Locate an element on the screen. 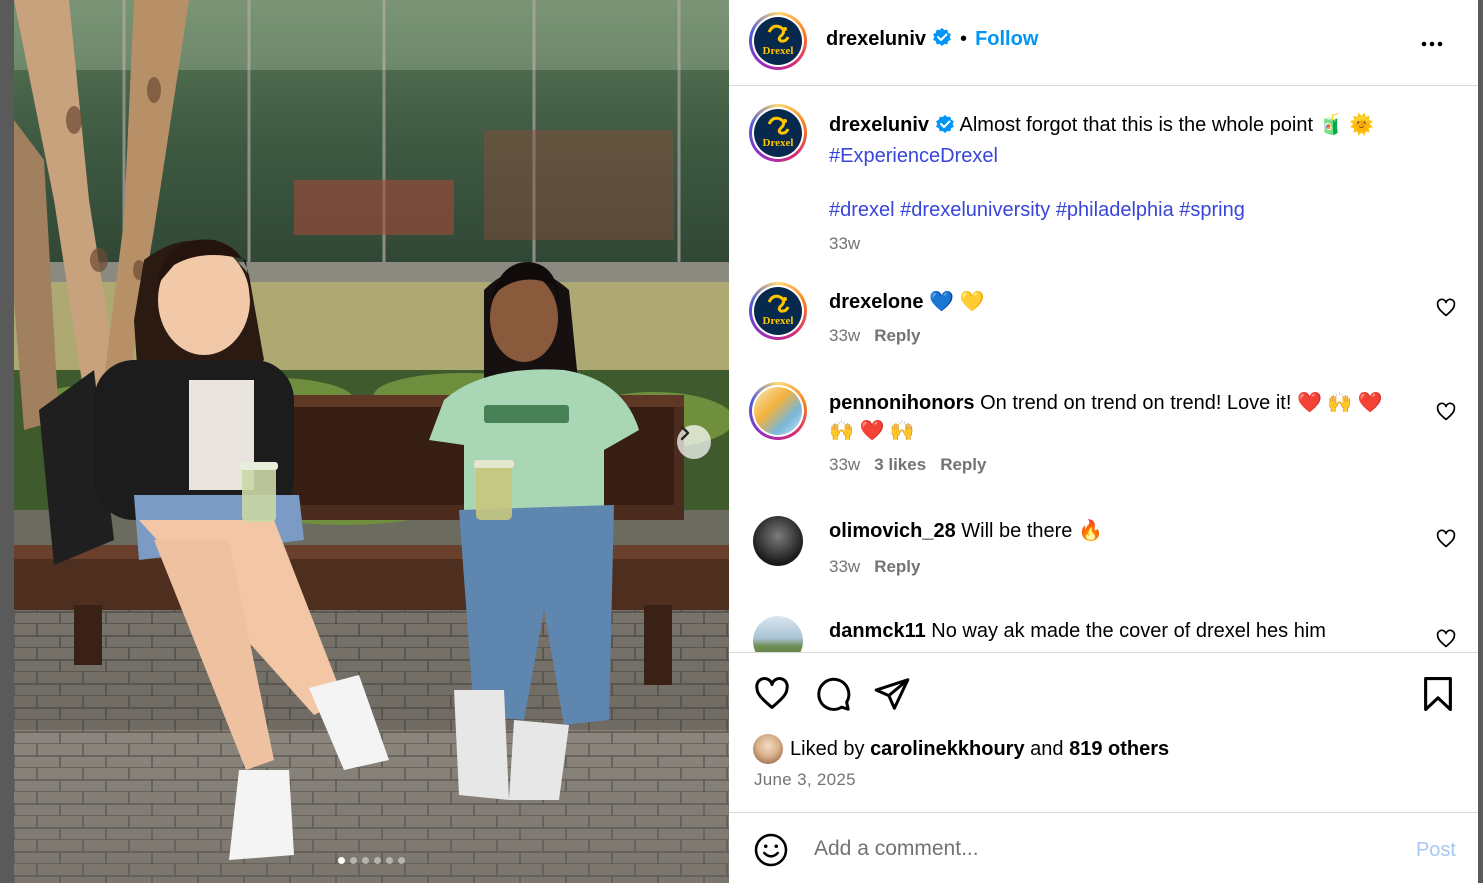 This screenshot has height=883, width=1483. bookmark-icon is located at coordinates (1438, 694).